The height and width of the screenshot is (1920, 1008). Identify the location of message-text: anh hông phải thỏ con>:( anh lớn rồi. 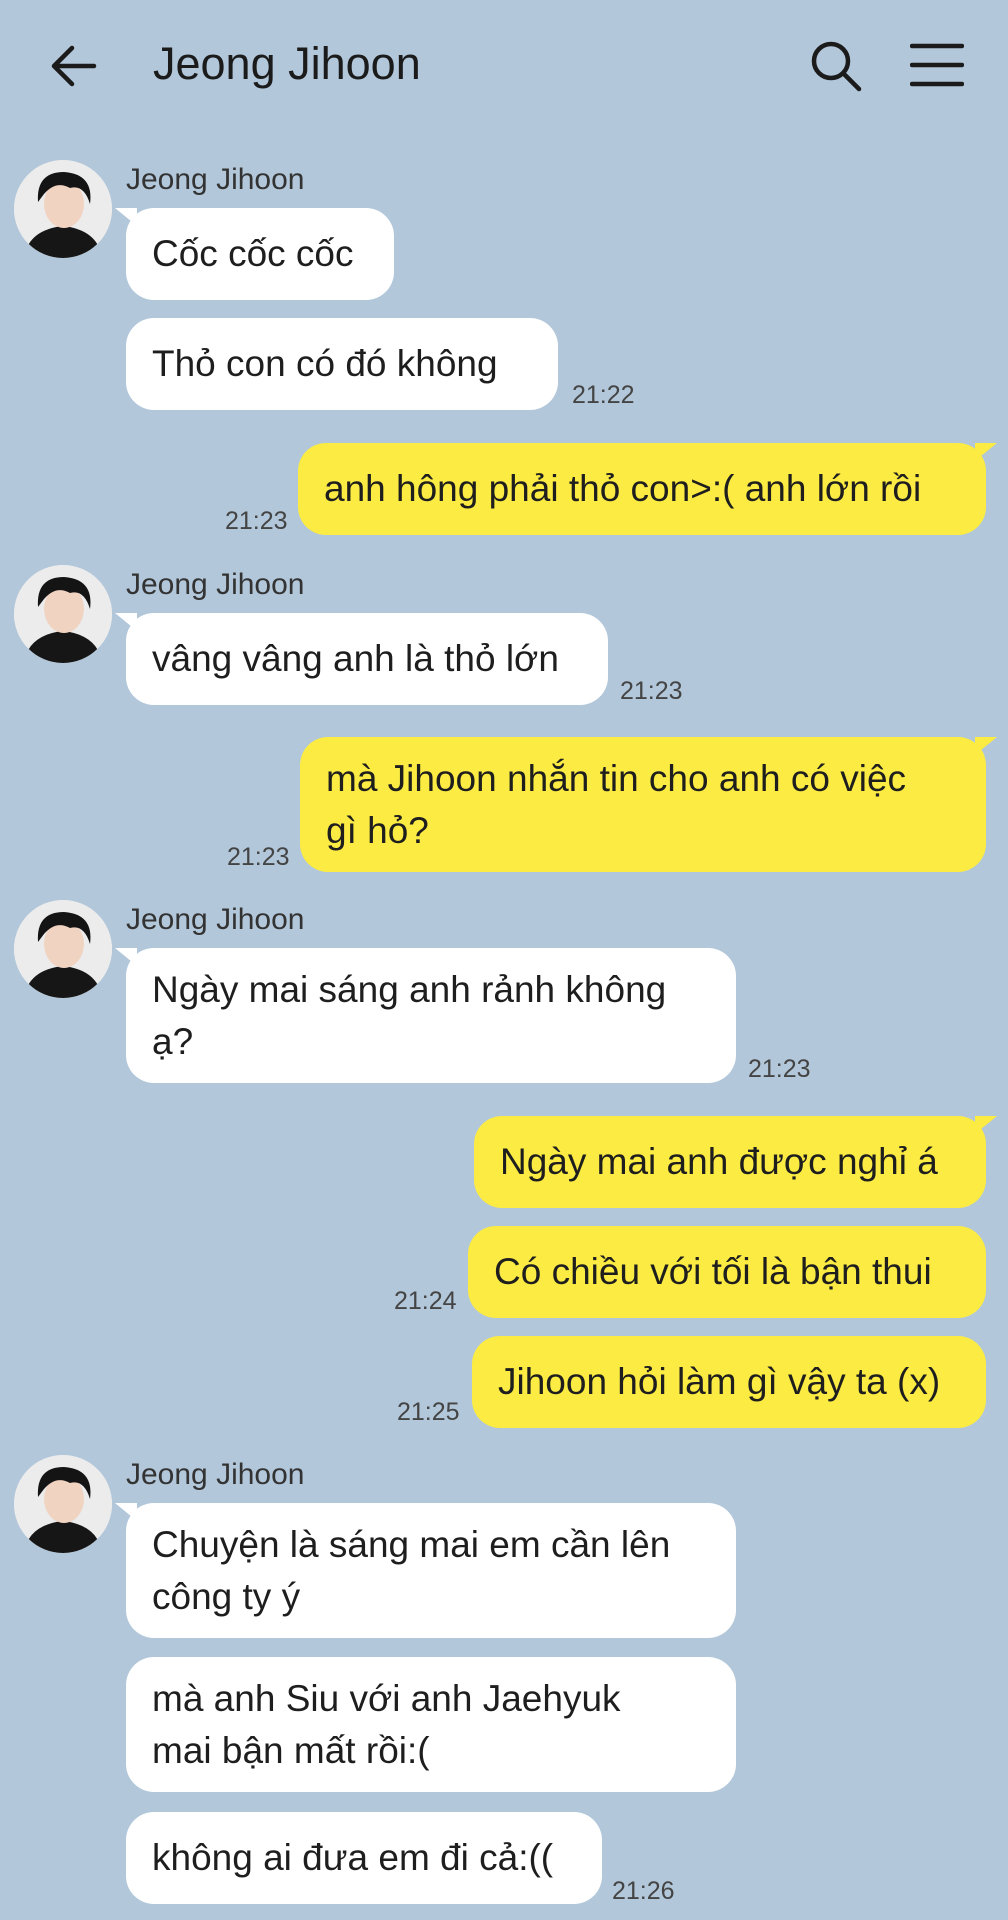
(623, 488).